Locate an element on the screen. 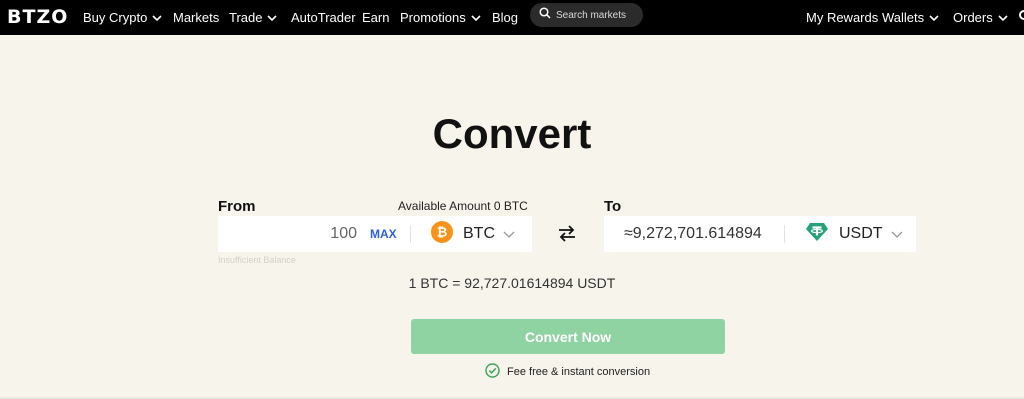 Image resolution: width=1024 pixels, height=399 pixels. nav-wallets: Wallets is located at coordinates (910, 17).